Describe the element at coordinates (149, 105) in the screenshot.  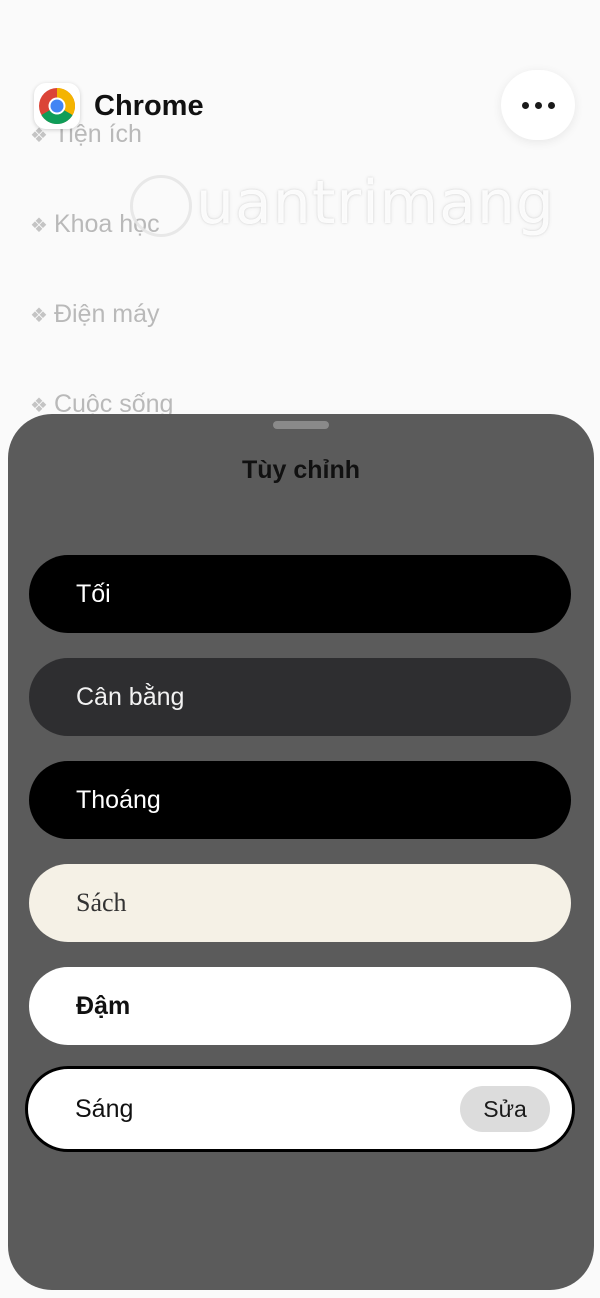
I see `app-title: Chrome` at that location.